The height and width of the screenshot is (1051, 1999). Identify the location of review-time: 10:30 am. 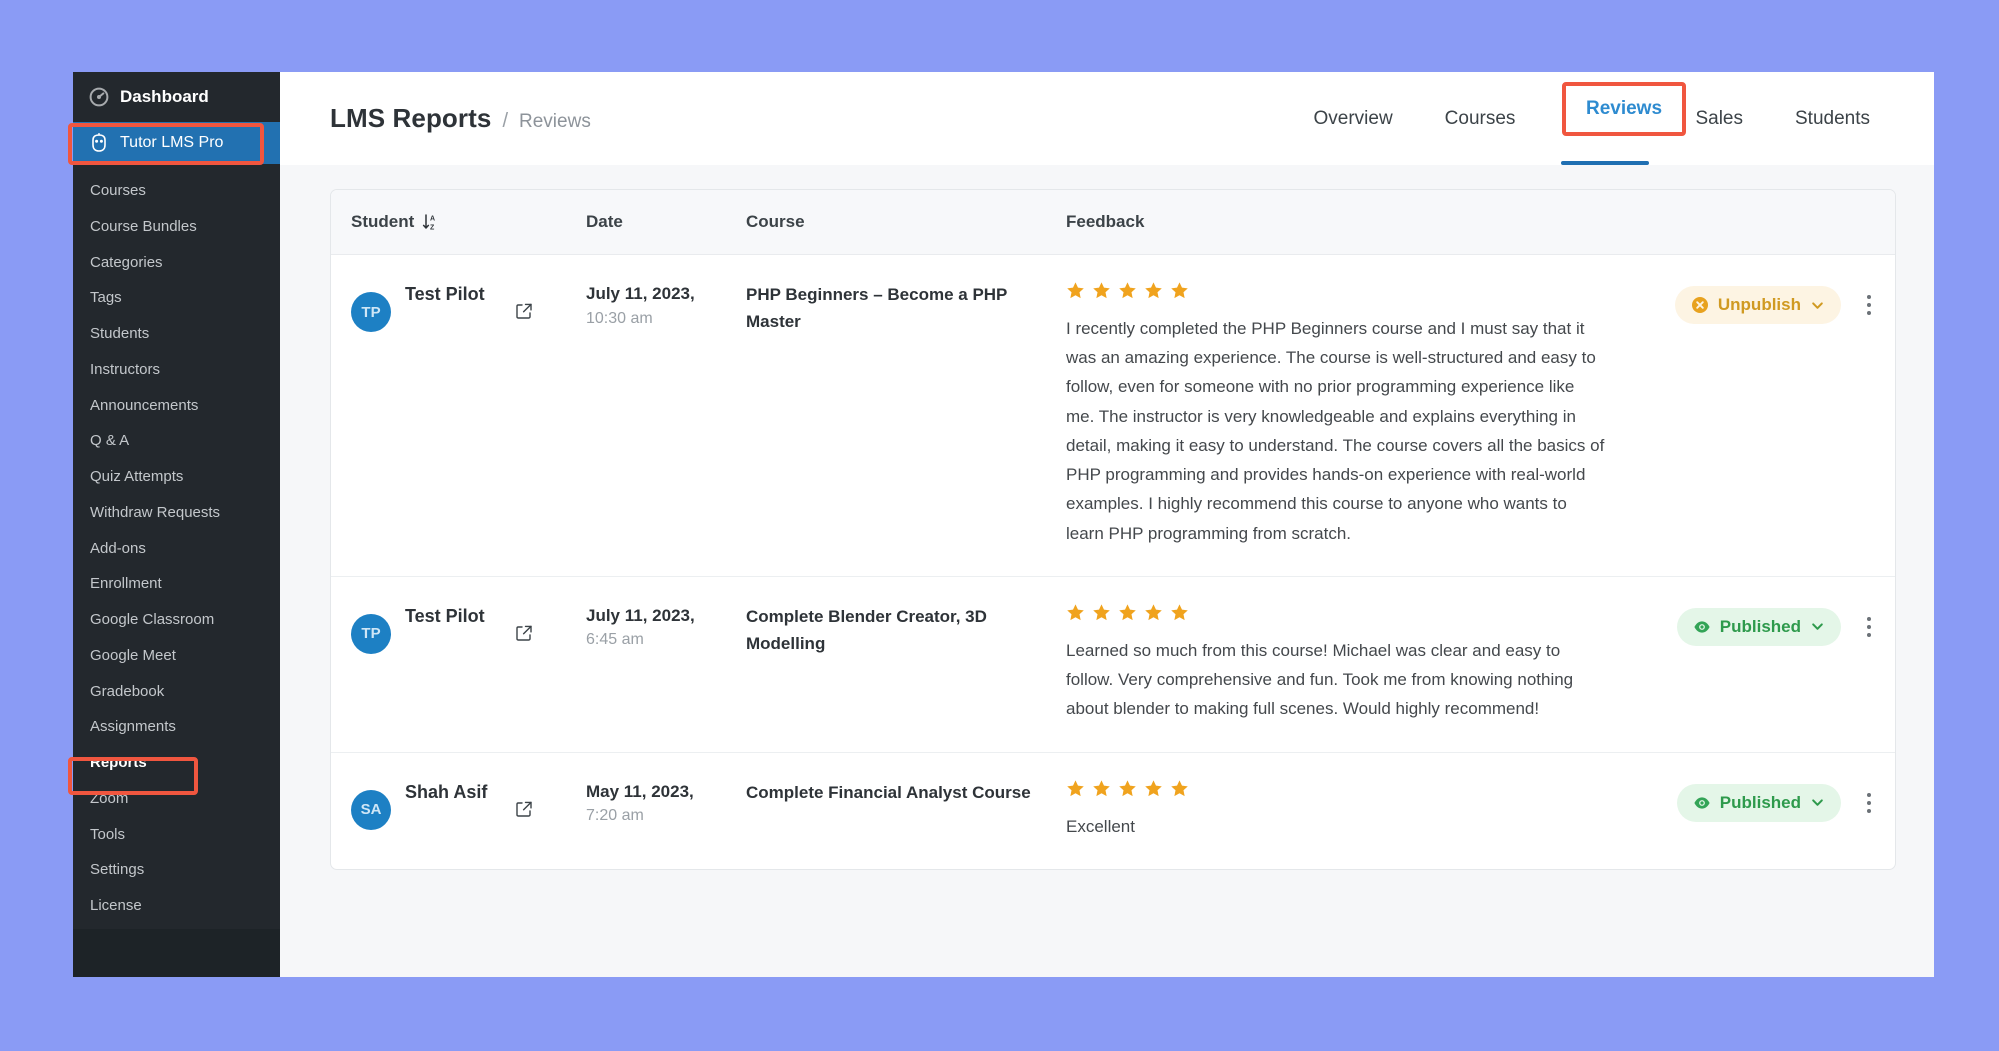
(619, 318).